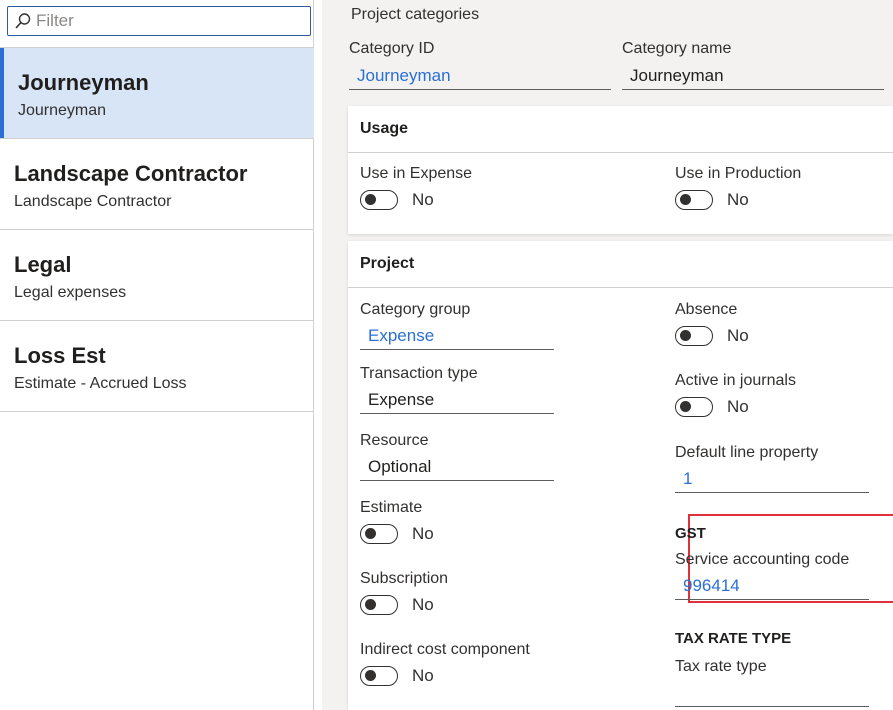  I want to click on transaction-type-label: Transaction type, so click(419, 373).